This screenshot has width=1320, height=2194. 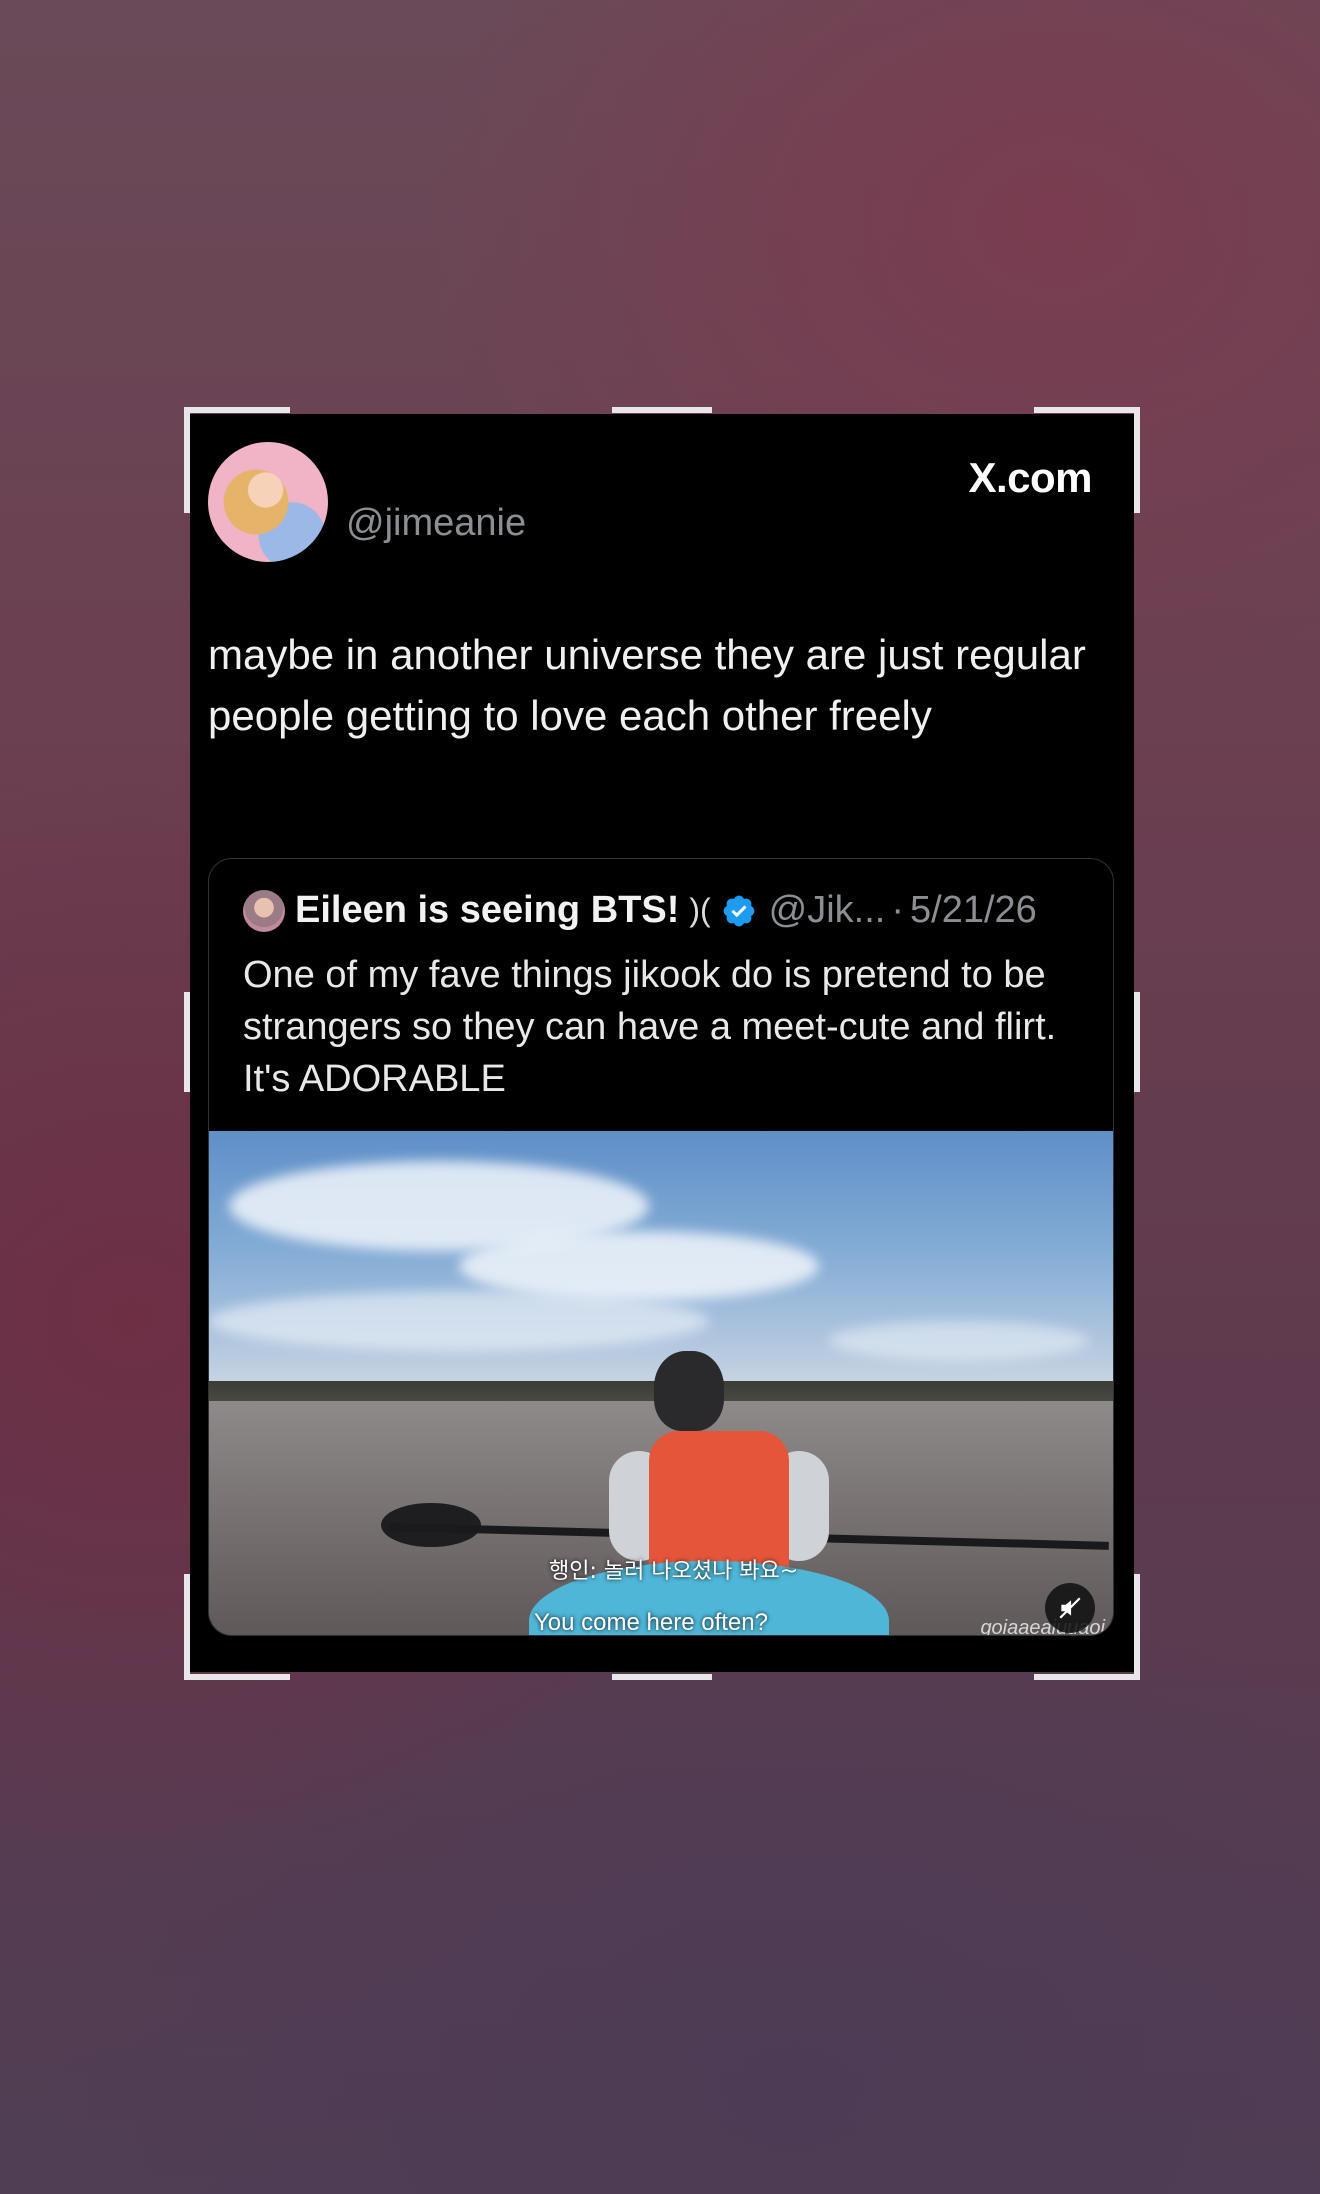 I want to click on quoted-author-name: Eileen is seeing BTS!, so click(x=487, y=910).